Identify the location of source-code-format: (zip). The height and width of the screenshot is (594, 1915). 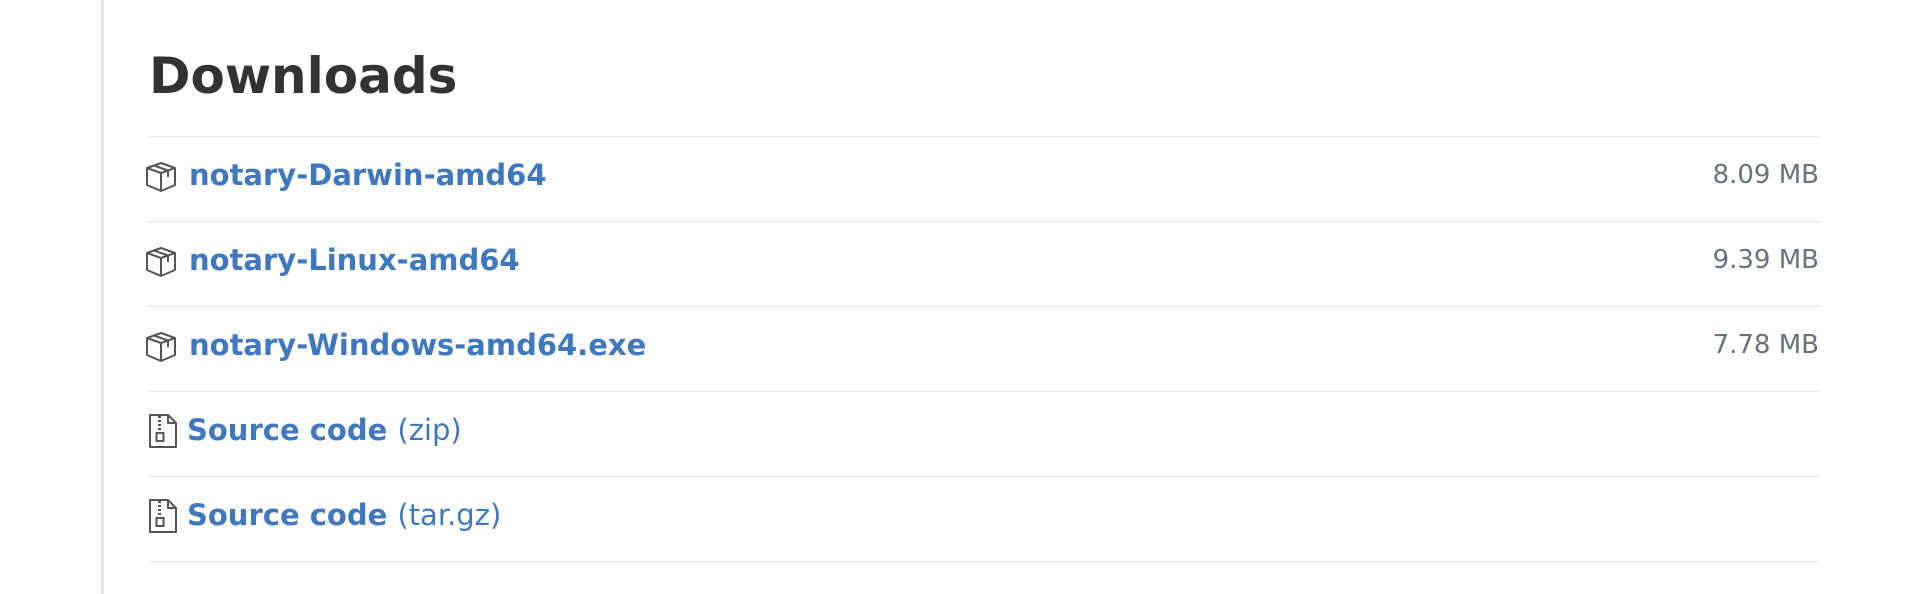
(429, 430).